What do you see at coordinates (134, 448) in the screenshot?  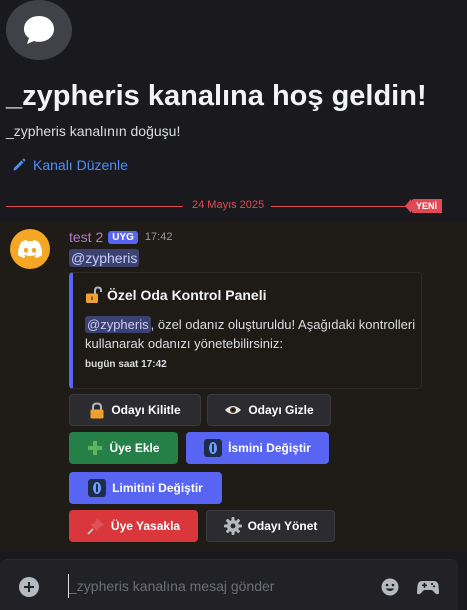 I see `add-member-label: Üye Ekle` at bounding box center [134, 448].